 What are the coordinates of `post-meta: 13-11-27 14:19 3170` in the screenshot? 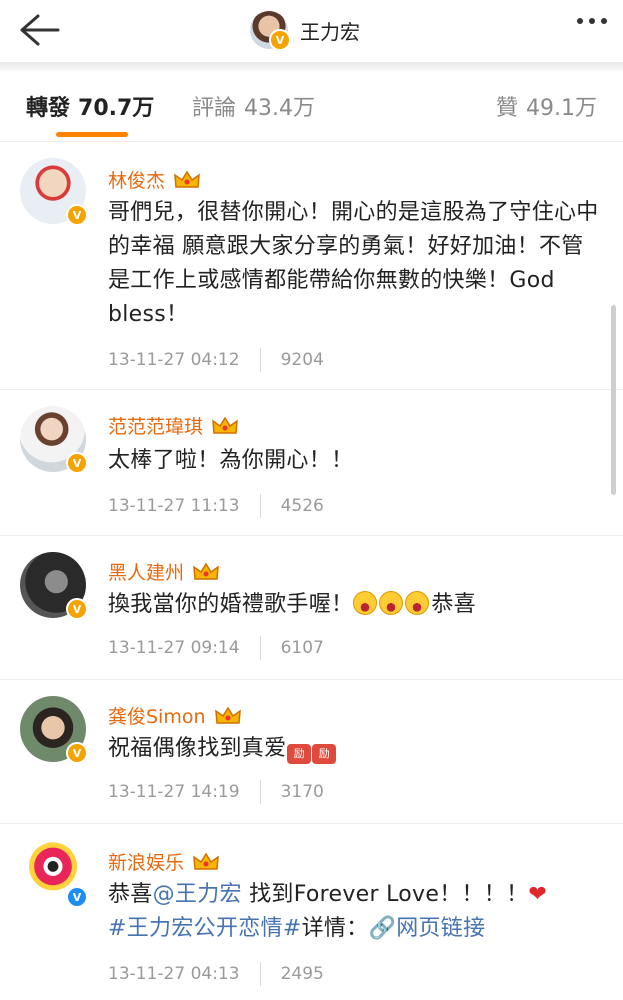 It's located at (216, 792).